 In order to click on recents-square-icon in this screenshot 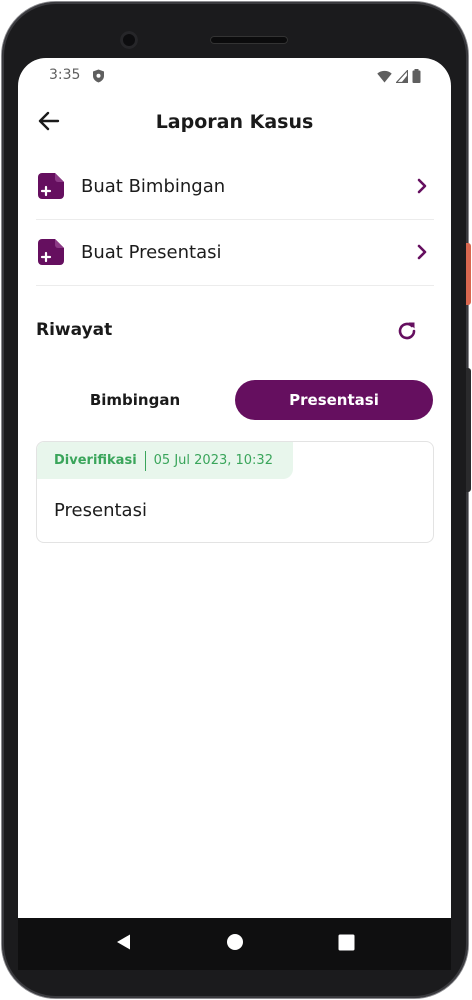, I will do `click(346, 944)`.